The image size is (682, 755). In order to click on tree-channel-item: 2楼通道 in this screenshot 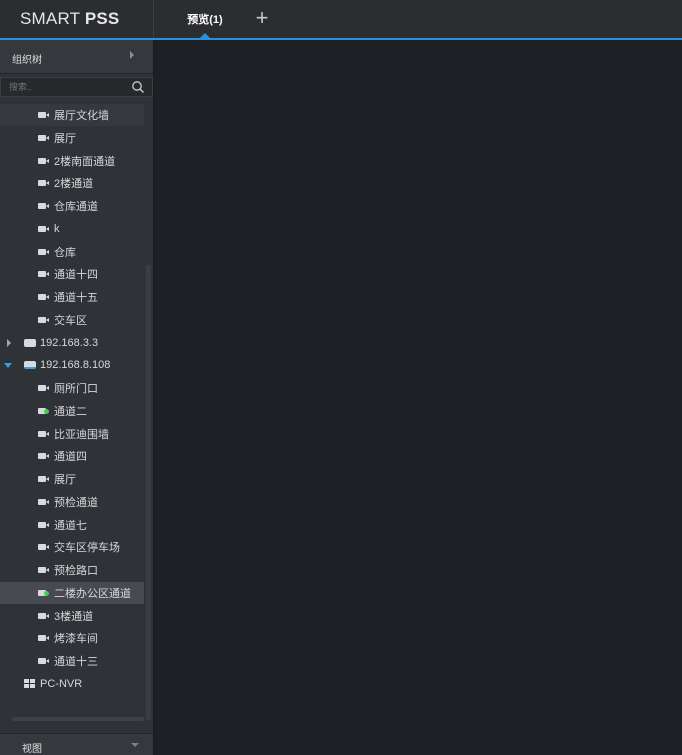, I will do `click(72, 183)`.